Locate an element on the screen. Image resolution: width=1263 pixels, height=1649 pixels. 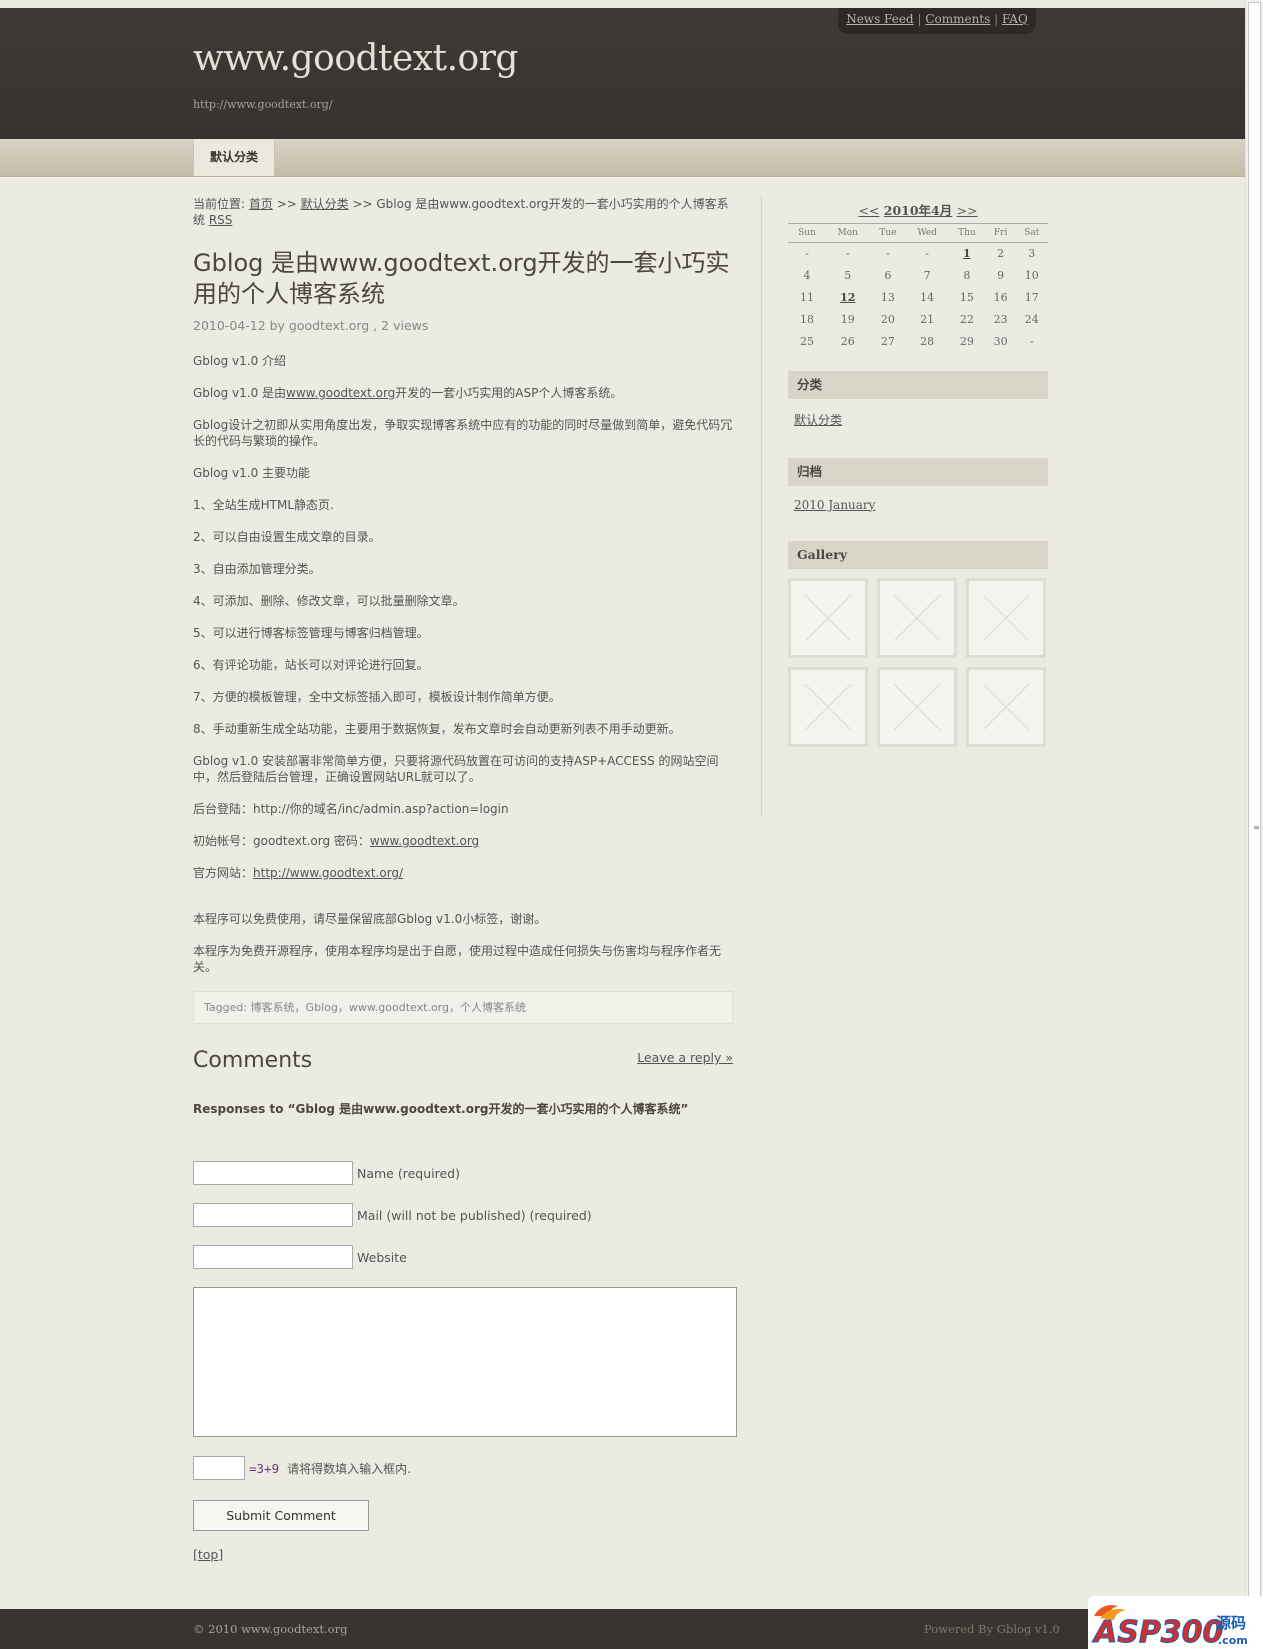
website-row: Website is located at coordinates (463, 1257).